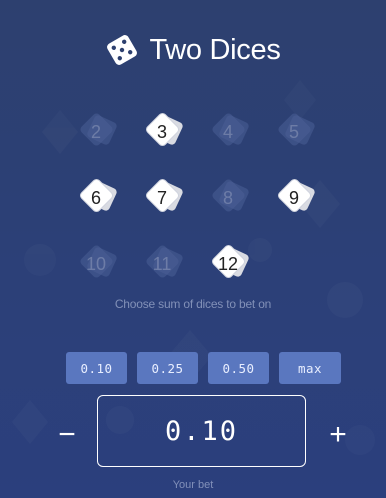 Image resolution: width=386 pixels, height=498 pixels. What do you see at coordinates (201, 431) in the screenshot?
I see `bet-amount-display: 0.10` at bounding box center [201, 431].